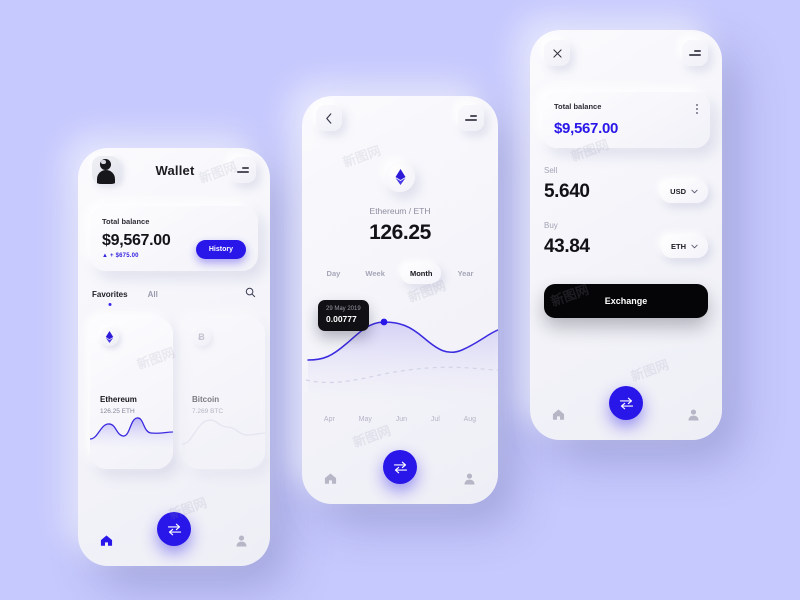 The image size is (800, 600). What do you see at coordinates (343, 309) in the screenshot?
I see `tooltip-date: 29 May 2019` at bounding box center [343, 309].